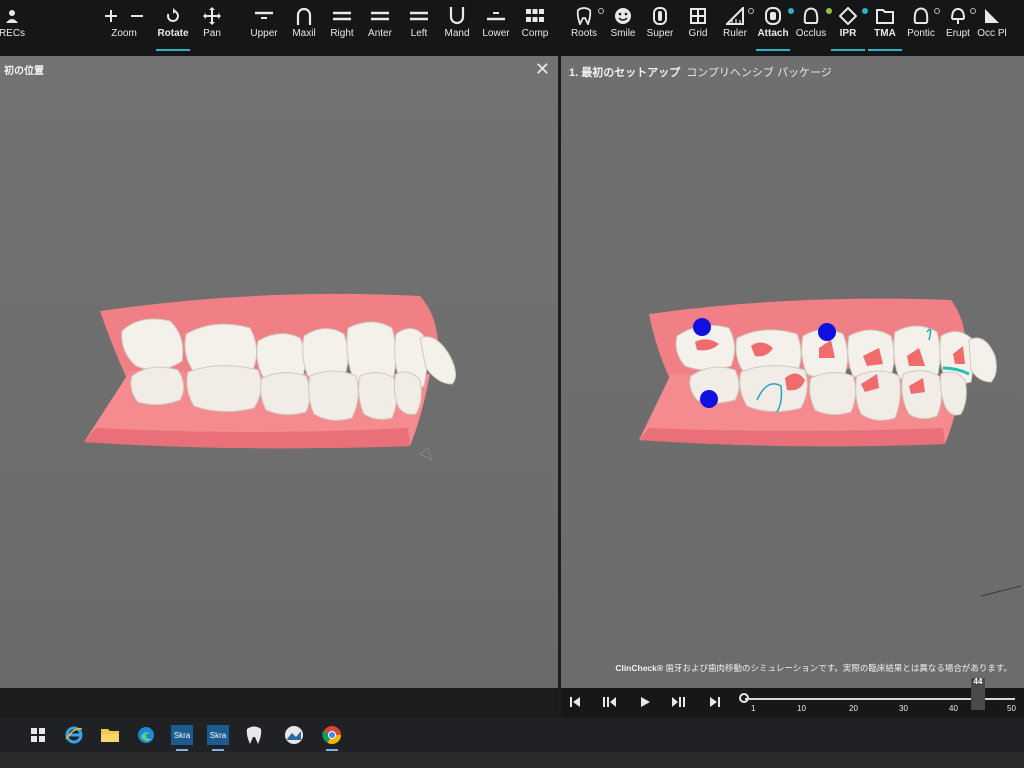 Image resolution: width=1024 pixels, height=768 pixels. I want to click on folder-icon, so click(885, 16).